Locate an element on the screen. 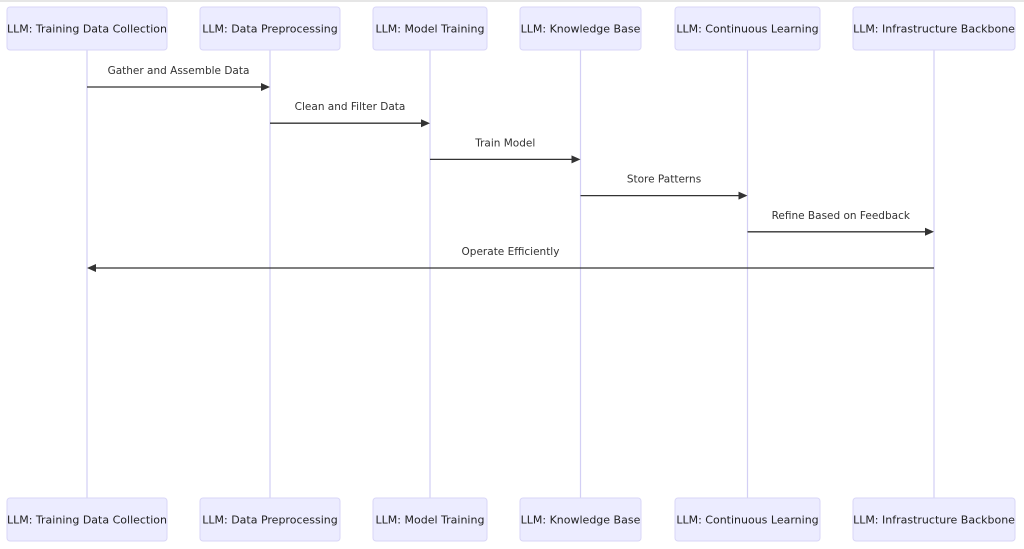 The width and height of the screenshot is (1024, 549). actor-bottom-p2: LLM: Model Training is located at coordinates (430, 519).